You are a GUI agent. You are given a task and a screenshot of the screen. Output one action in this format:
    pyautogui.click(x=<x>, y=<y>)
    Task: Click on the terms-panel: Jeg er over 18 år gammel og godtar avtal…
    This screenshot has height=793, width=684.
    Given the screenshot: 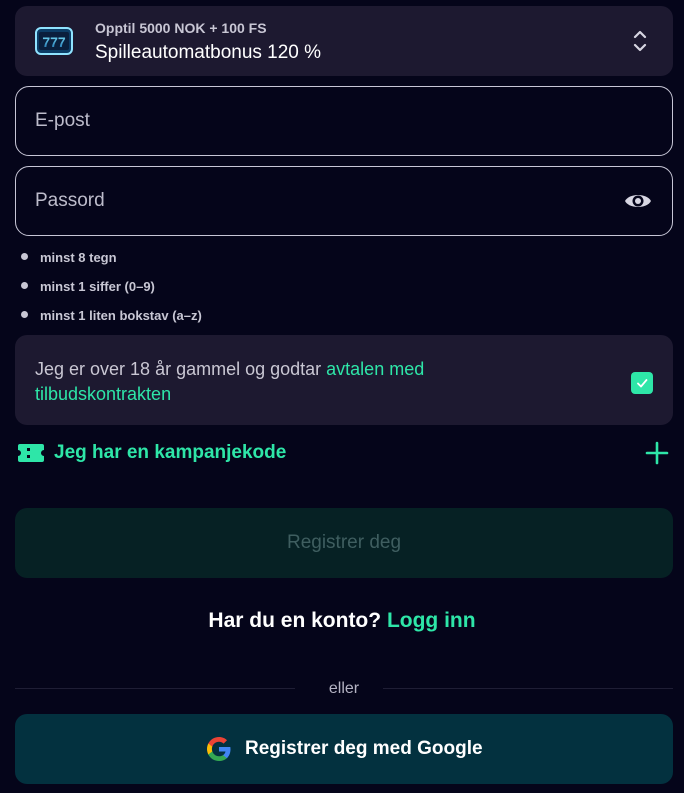 What is the action you would take?
    pyautogui.click(x=344, y=380)
    